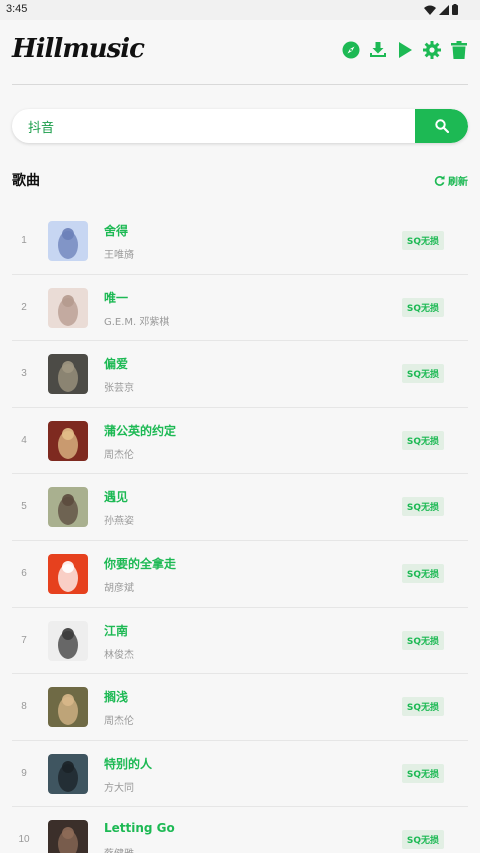  What do you see at coordinates (240, 641) in the screenshot?
I see `song-row: 7 江南林俊杰 SQ无损` at bounding box center [240, 641].